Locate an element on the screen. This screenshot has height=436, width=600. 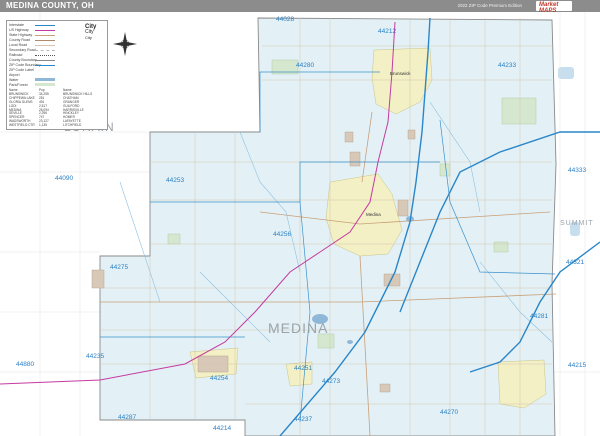
legend-item: County Boundary is located at coordinates (23, 60).